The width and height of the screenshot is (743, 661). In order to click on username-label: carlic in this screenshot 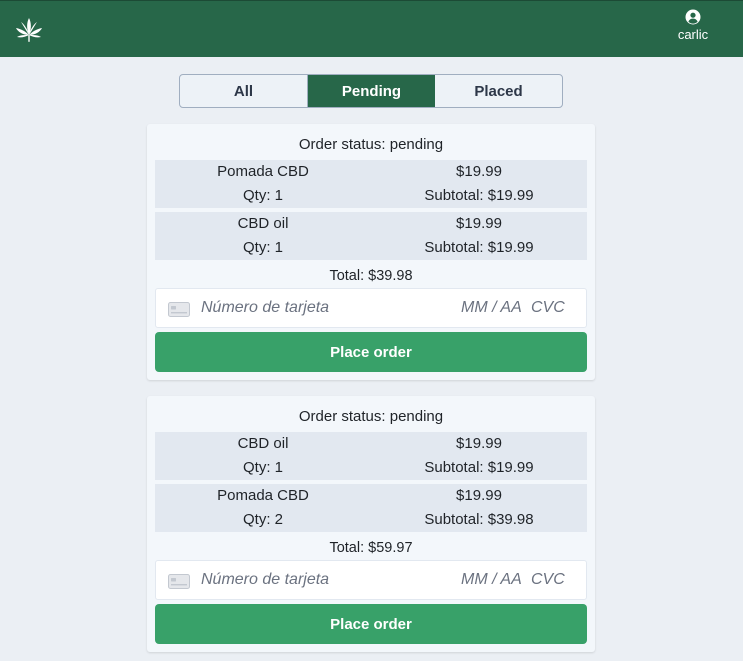, I will do `click(693, 34)`.